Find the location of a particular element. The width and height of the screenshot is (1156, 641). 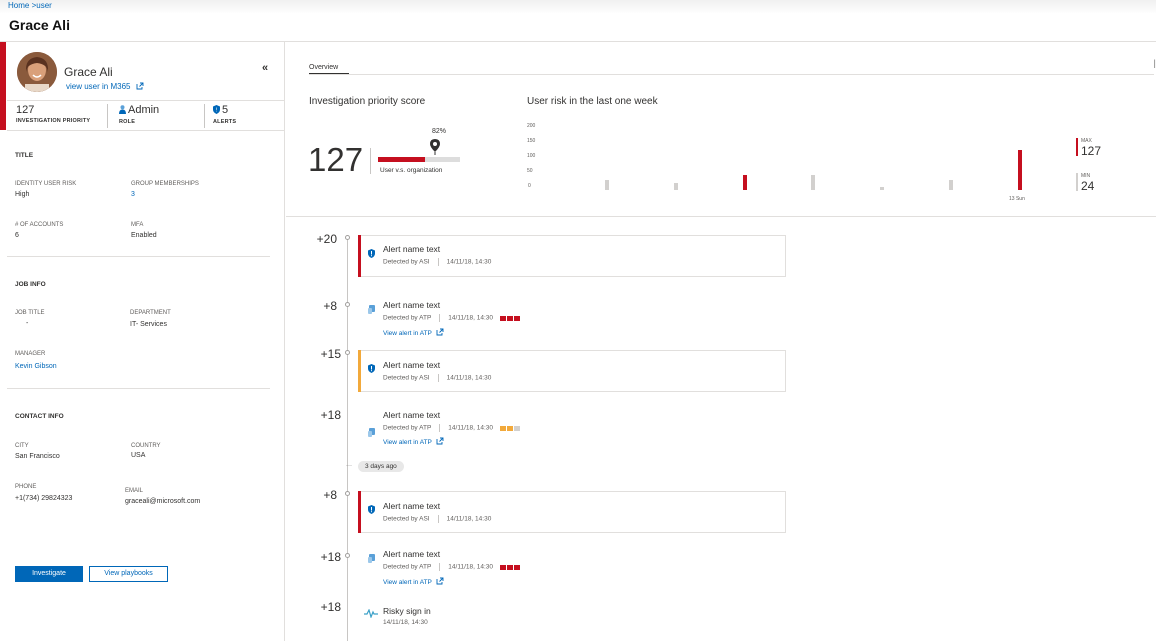

breadcrumb-current: user is located at coordinates (44, 5).